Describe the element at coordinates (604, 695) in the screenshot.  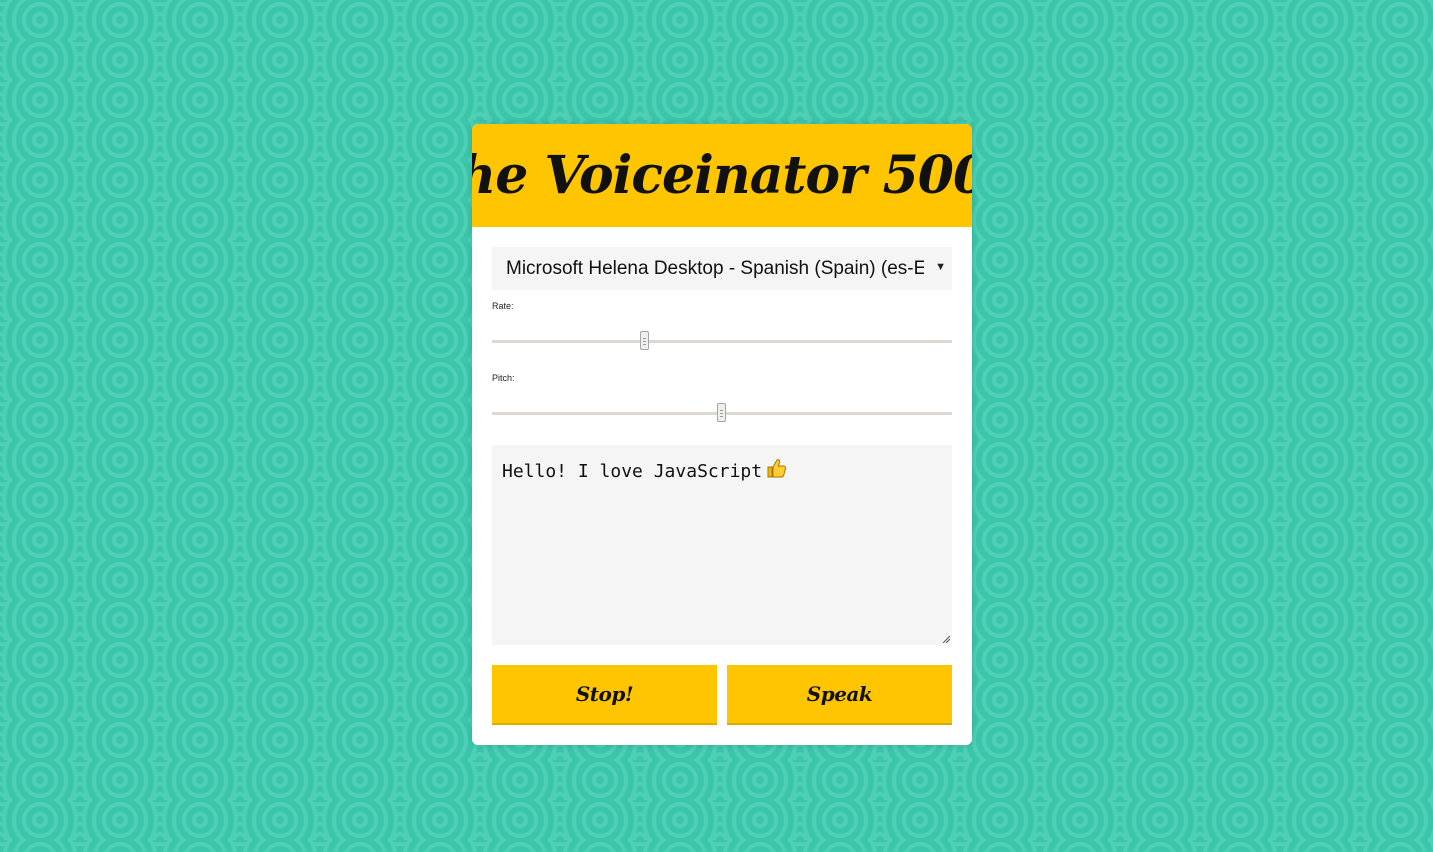
I see `stop-button: Stop!` at that location.